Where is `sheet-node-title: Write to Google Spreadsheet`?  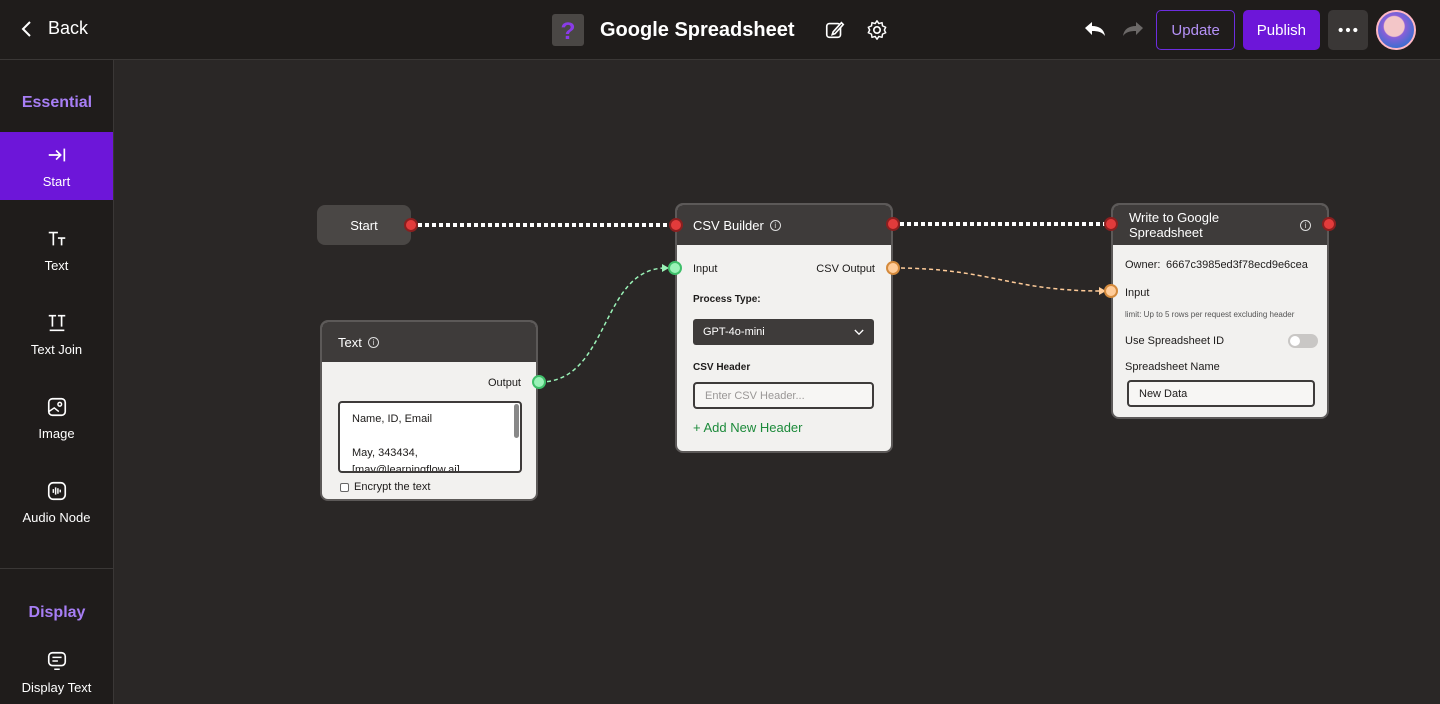 sheet-node-title: Write to Google Spreadsheet is located at coordinates (1174, 225).